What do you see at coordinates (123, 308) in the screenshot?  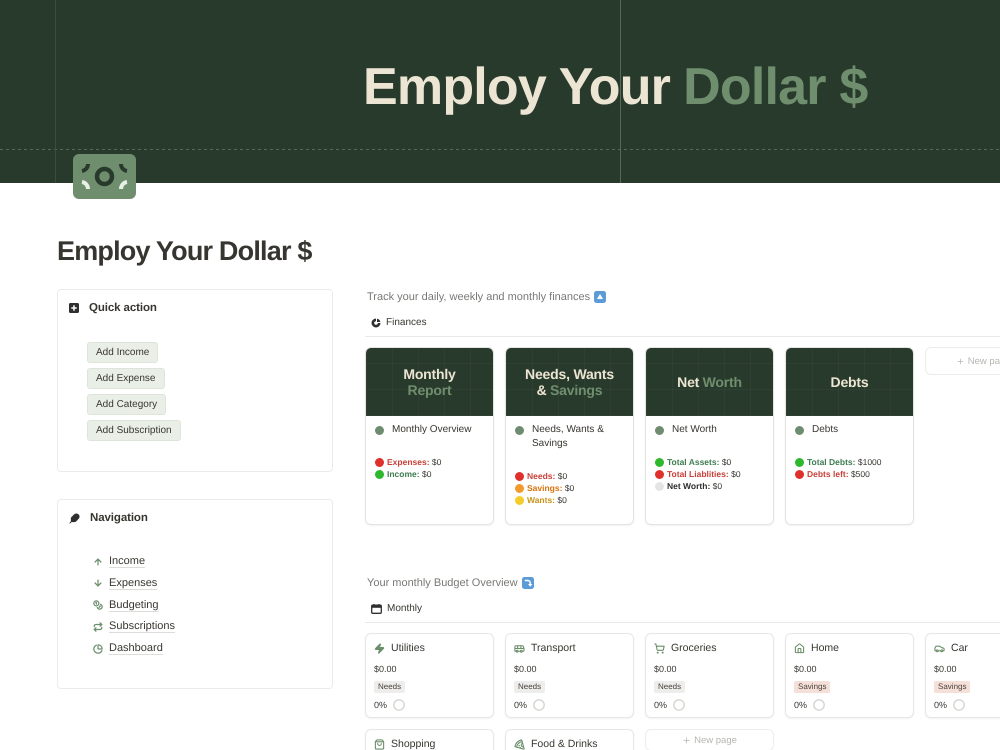 I see `card-heading: Quick action` at bounding box center [123, 308].